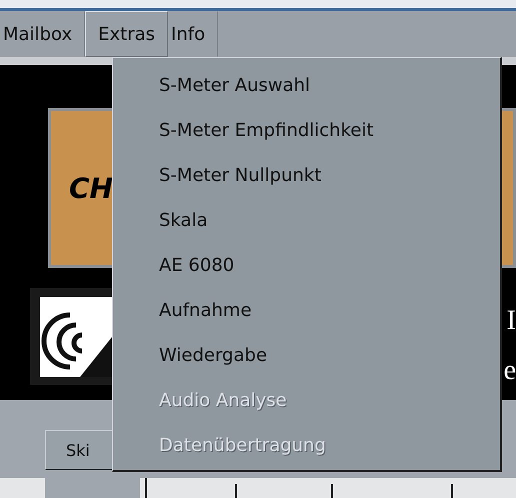 This screenshot has width=516, height=498. Describe the element at coordinates (76, 336) in the screenshot. I see `logo-icon` at that location.